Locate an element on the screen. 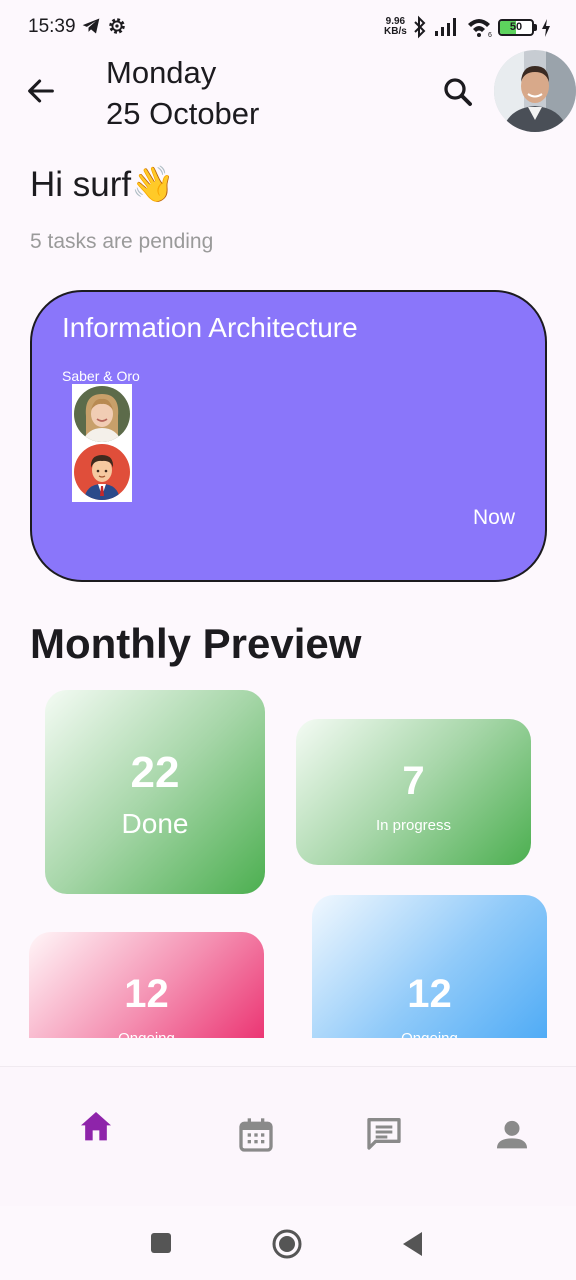 The image size is (576, 1280). profile-avatar is located at coordinates (535, 91).